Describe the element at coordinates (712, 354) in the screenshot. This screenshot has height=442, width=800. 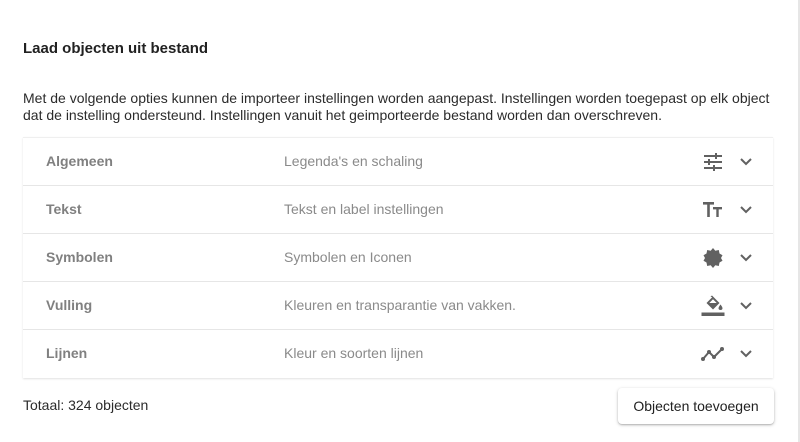
I see `timeline-icon` at that location.